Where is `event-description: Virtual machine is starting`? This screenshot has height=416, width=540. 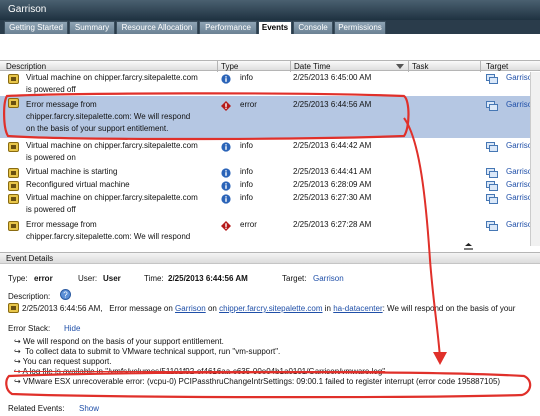
event-description: Virtual machine is starting is located at coordinates (72, 171).